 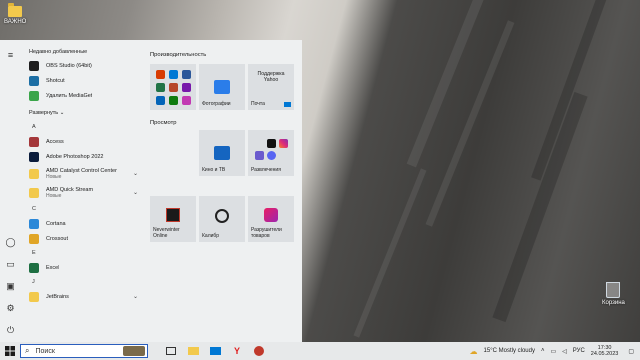 I want to click on tile-caliber: Калибр, so click(x=222, y=219).